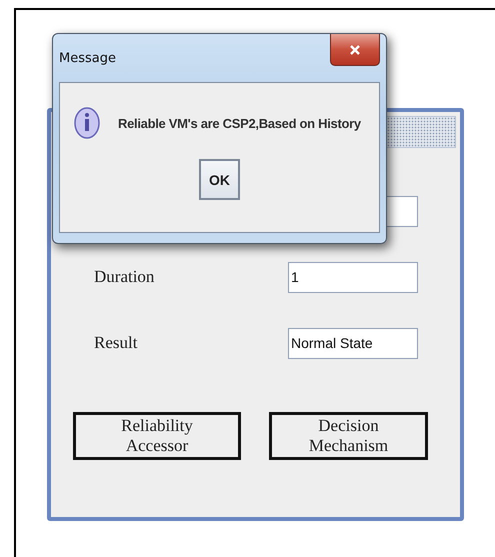 The image size is (495, 557). I want to click on info-icon, so click(87, 123).